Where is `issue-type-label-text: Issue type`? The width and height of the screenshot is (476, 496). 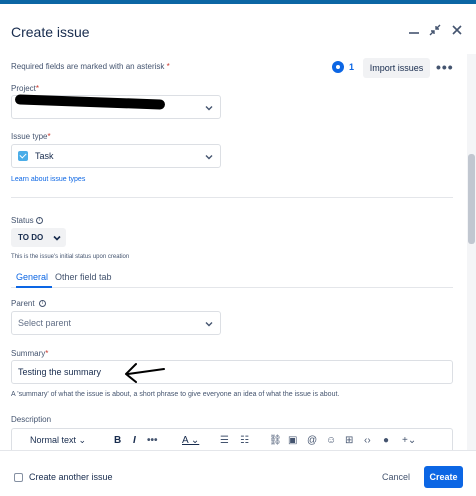
issue-type-label-text: Issue type is located at coordinates (29, 136).